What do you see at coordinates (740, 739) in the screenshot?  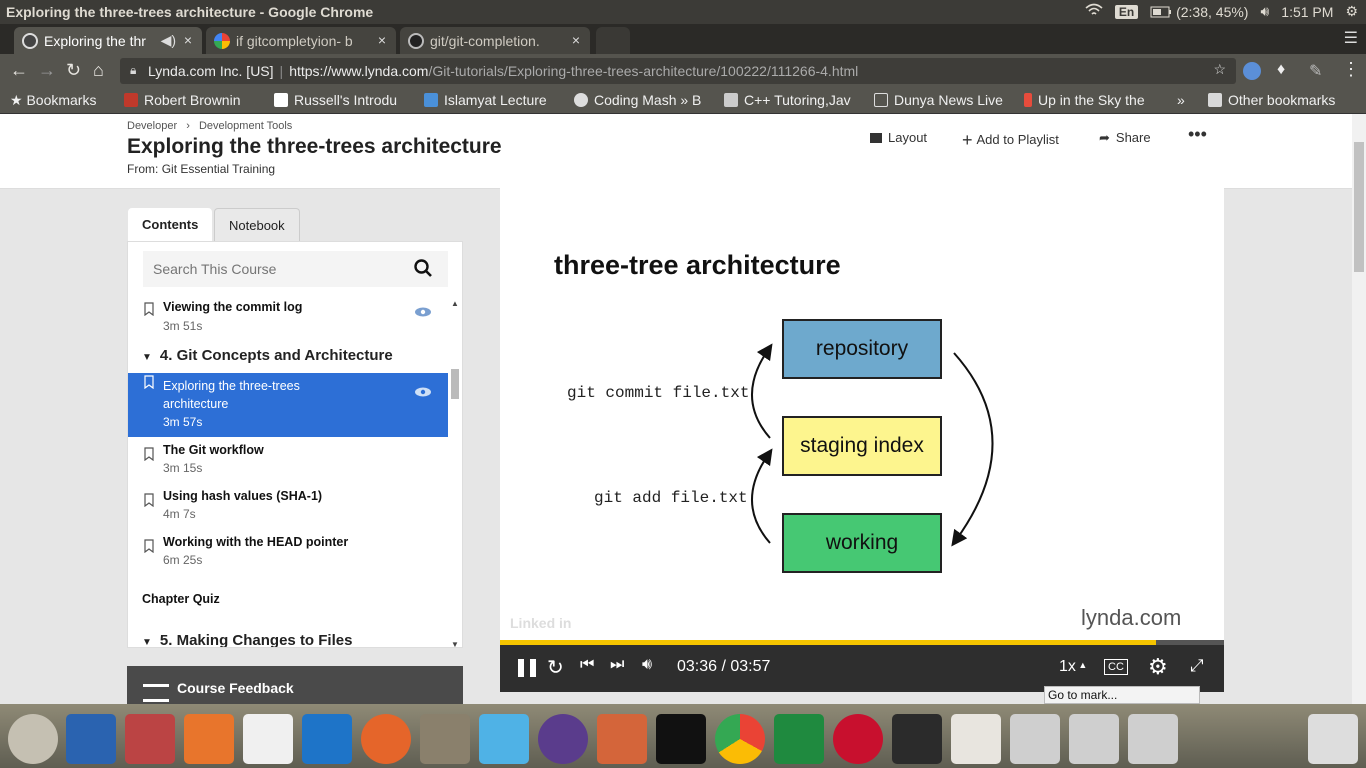 I see `chrome-icon` at bounding box center [740, 739].